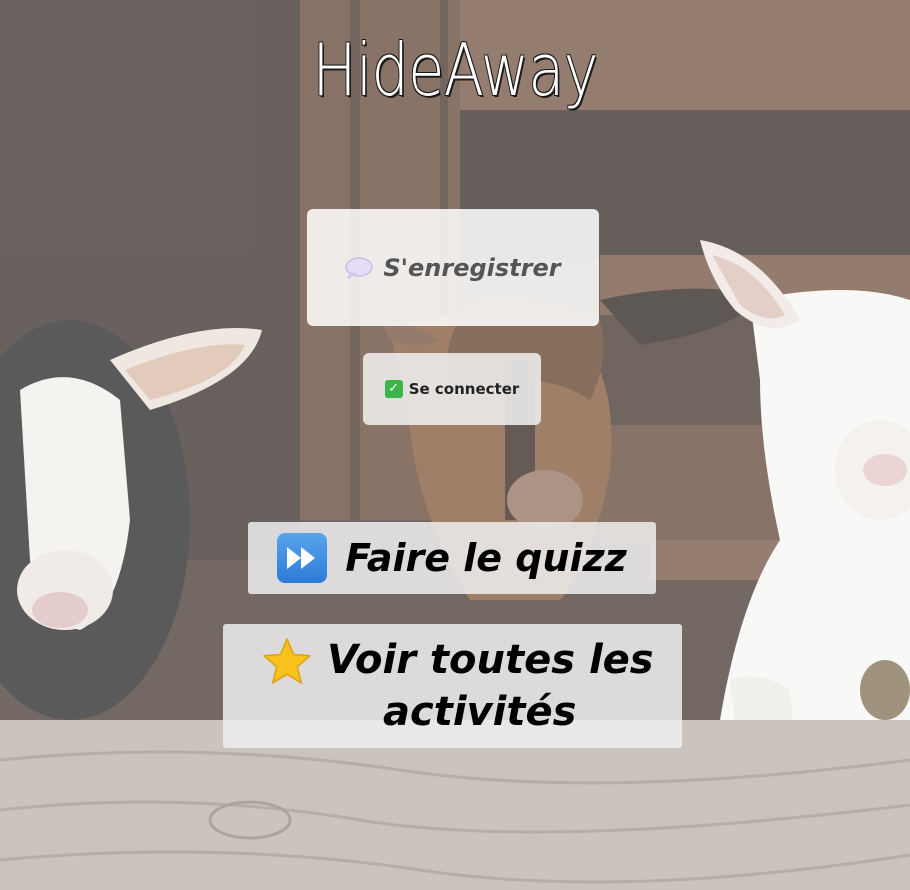 Image resolution: width=910 pixels, height=890 pixels. I want to click on login-button: ✓ Se connecter, so click(452, 389).